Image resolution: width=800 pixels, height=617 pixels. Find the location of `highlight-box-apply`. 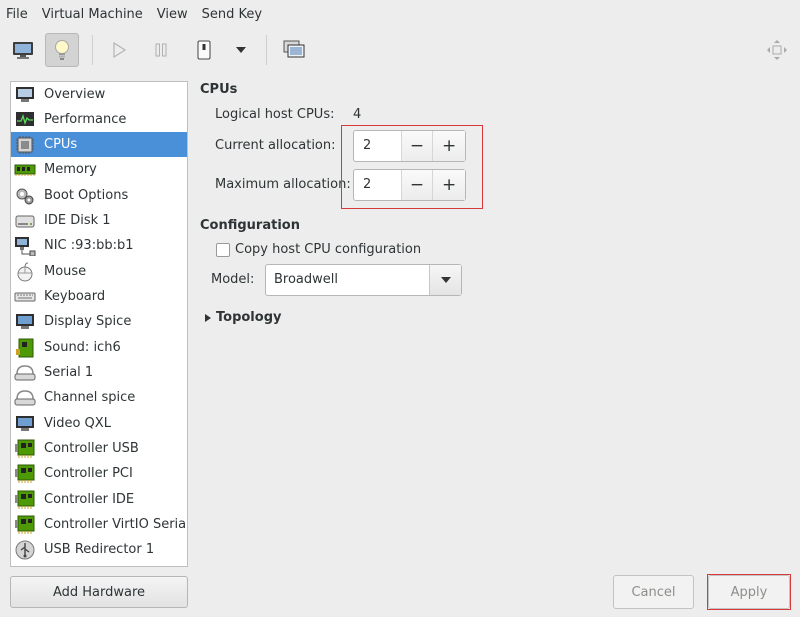

highlight-box-apply is located at coordinates (749, 592).